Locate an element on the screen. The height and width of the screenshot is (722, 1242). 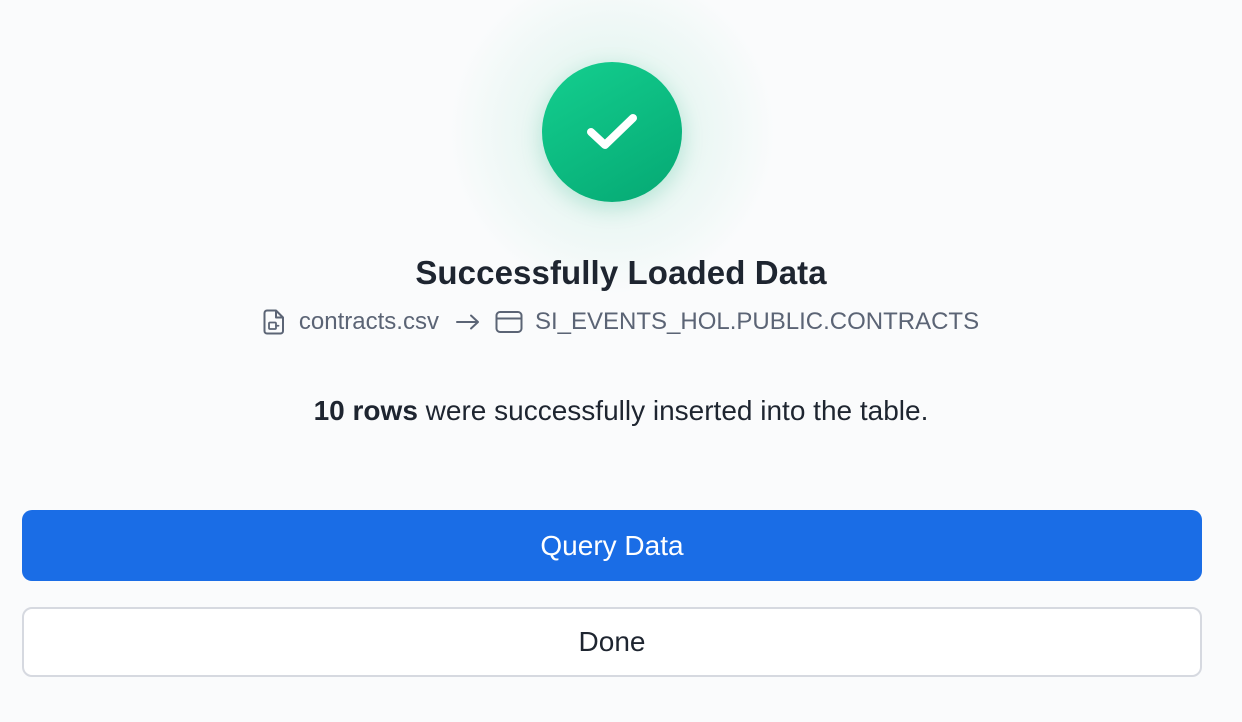
target-table-name: SI_EVENTS_HOL.PUBLIC.CONTRACTS is located at coordinates (757, 321).